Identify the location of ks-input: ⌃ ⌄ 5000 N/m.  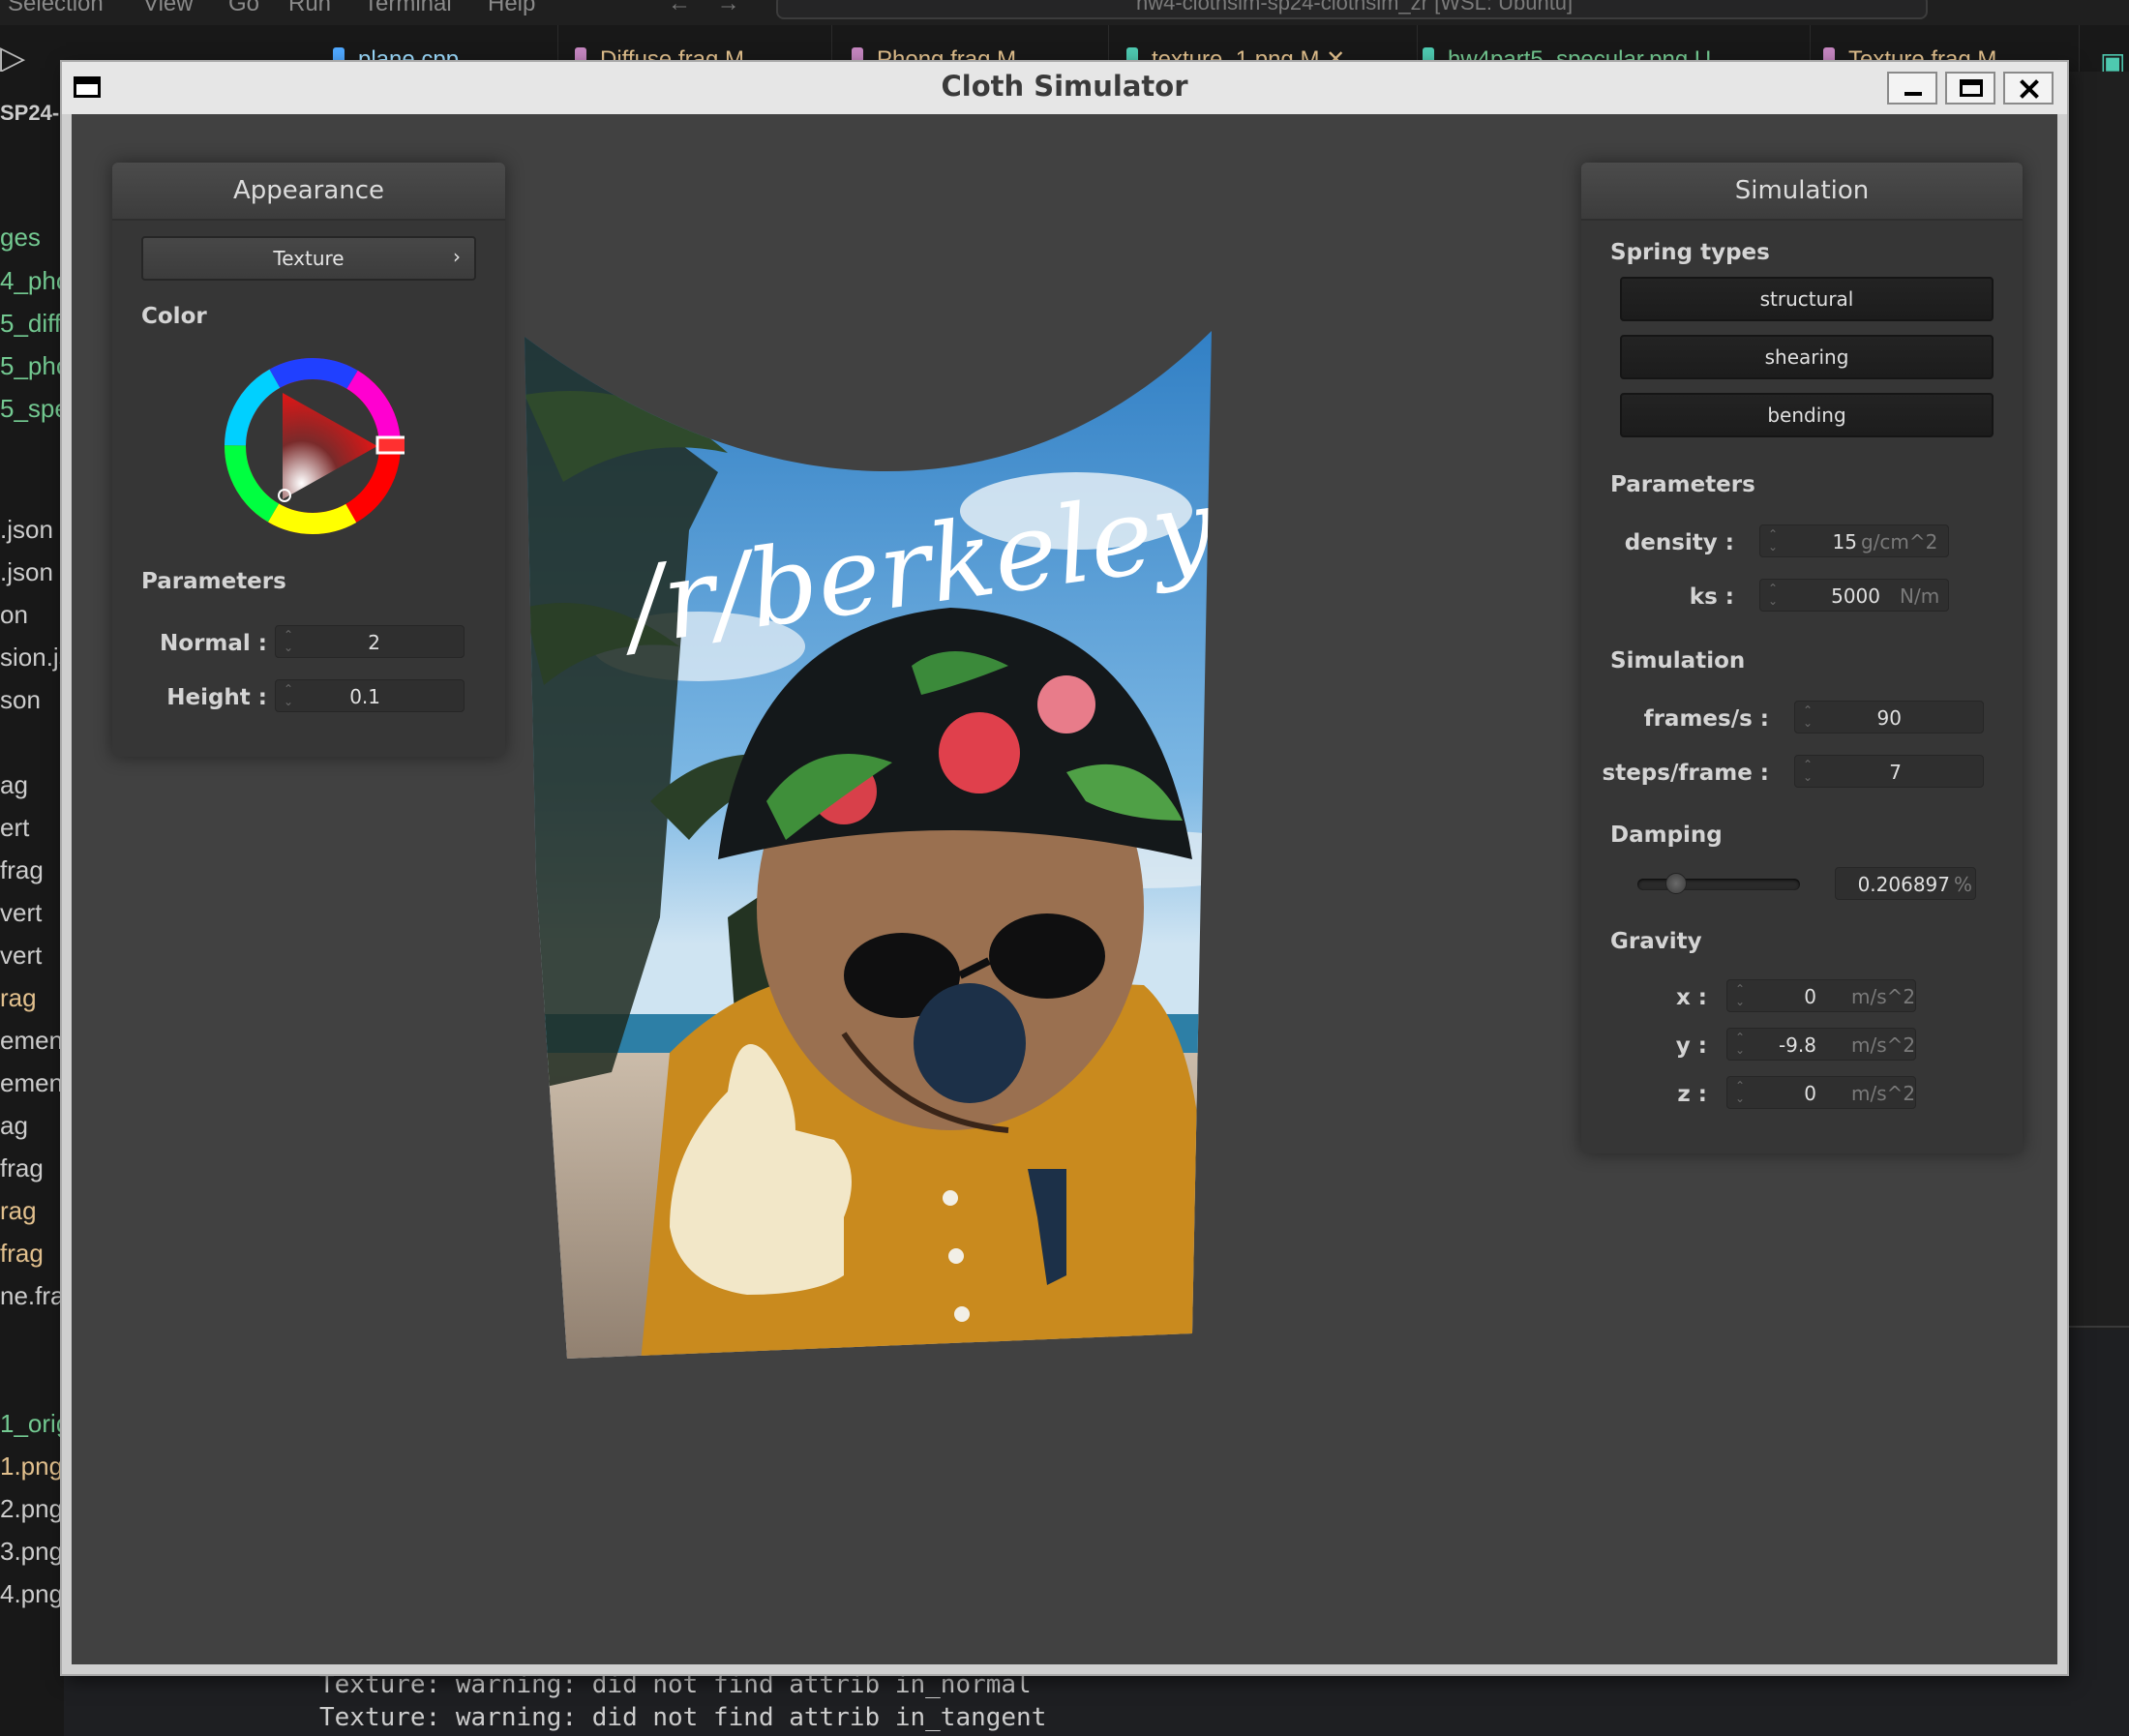
(1854, 595).